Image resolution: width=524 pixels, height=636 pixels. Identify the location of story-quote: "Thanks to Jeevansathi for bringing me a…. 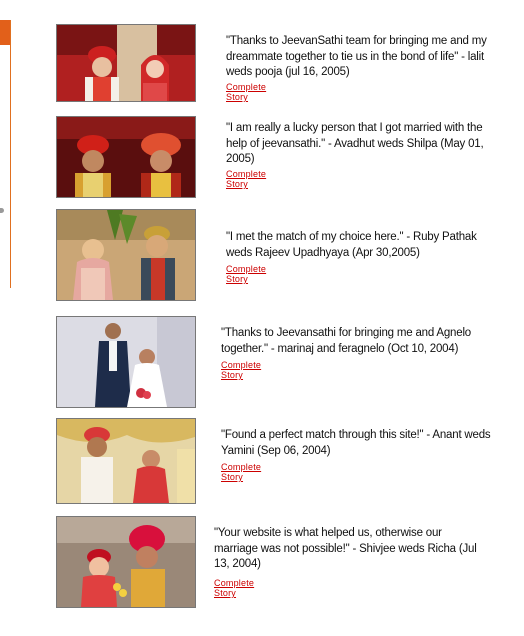
(346, 341).